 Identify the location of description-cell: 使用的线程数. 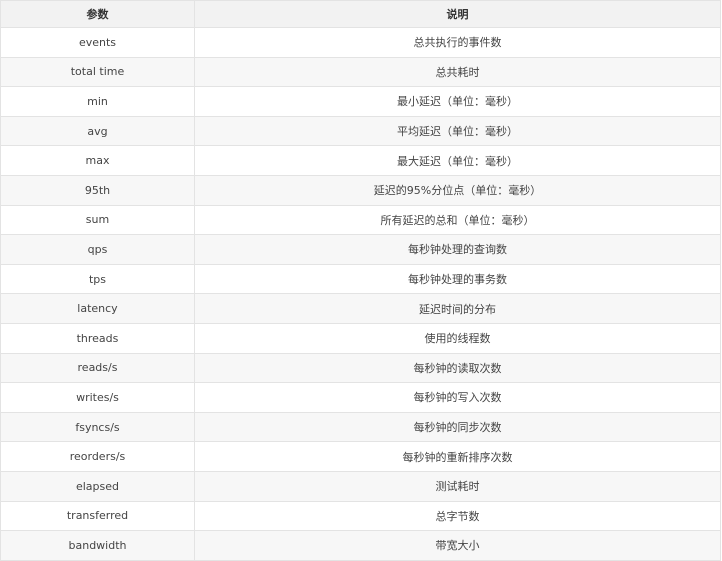
(457, 338).